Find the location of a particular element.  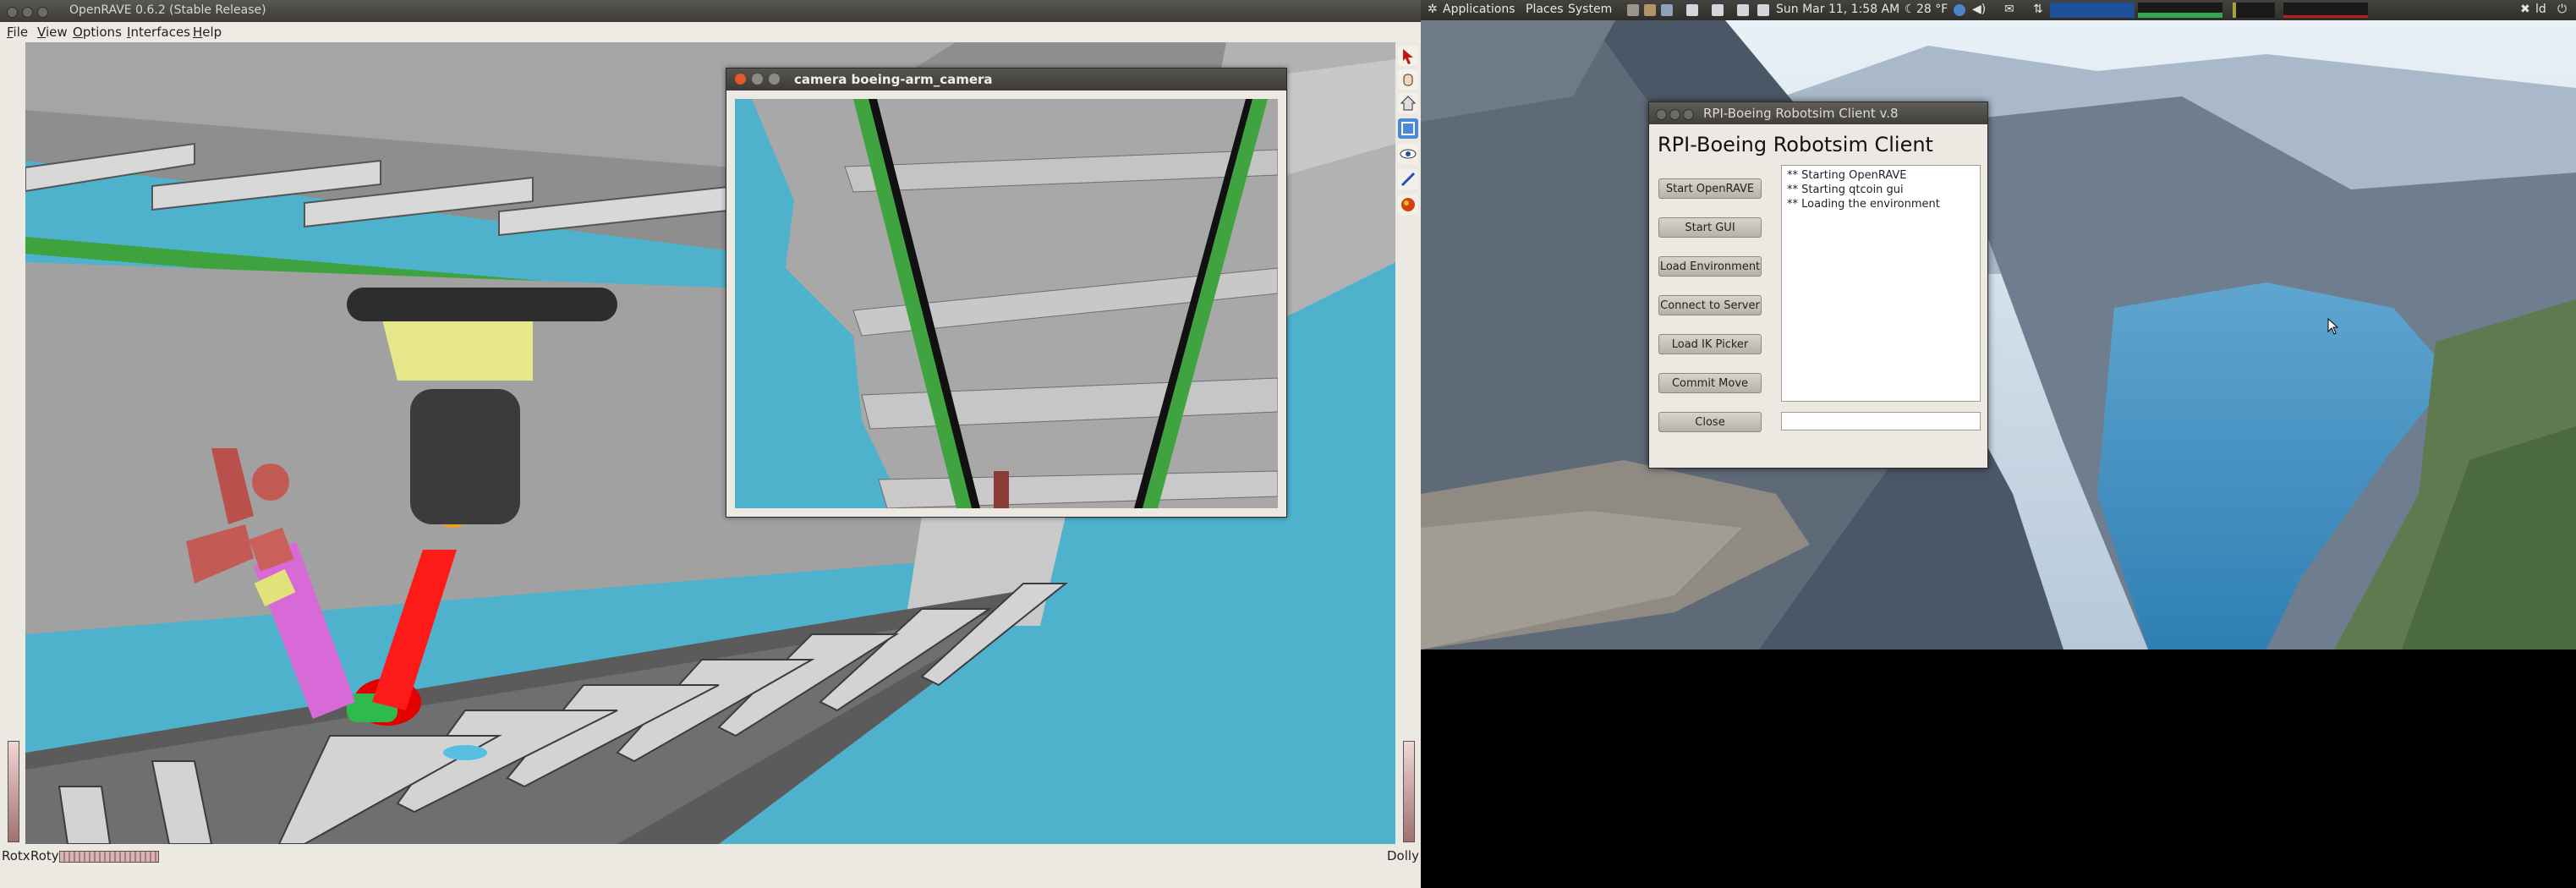

swap-monitor-graph is located at coordinates (2254, 10).